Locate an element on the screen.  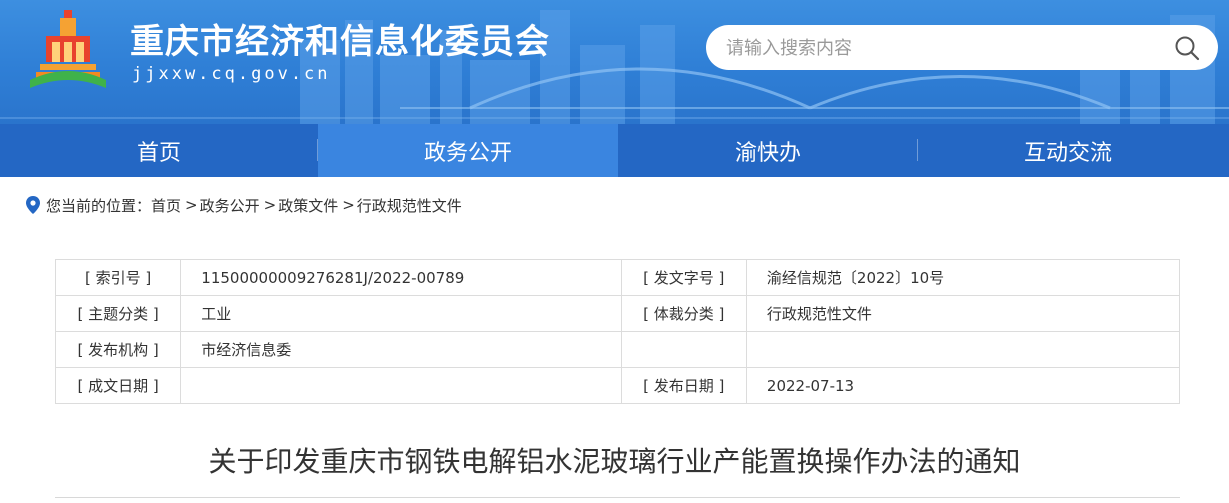
site-title: 重庆市经济和信息化委员会 is located at coordinates (340, 42).